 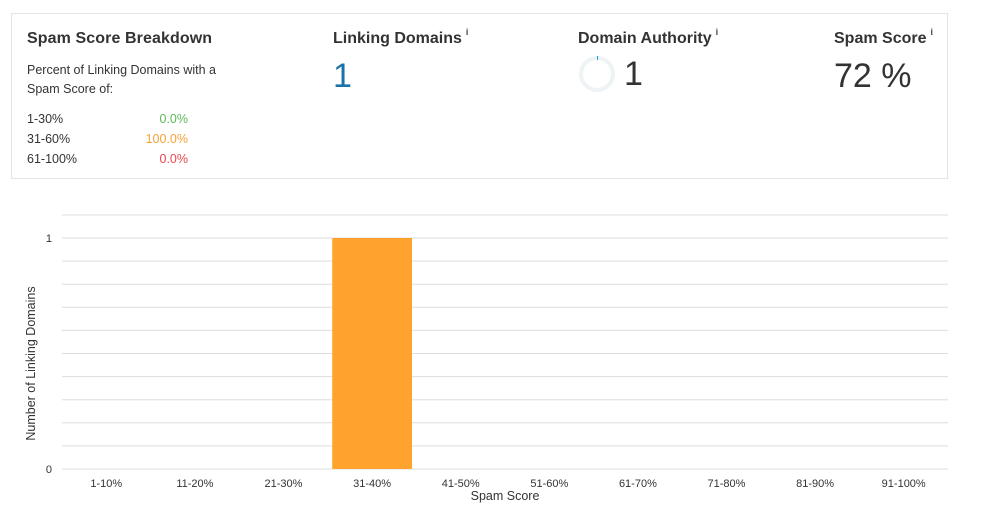 What do you see at coordinates (49, 470) in the screenshot?
I see `y-tick-label: 0` at bounding box center [49, 470].